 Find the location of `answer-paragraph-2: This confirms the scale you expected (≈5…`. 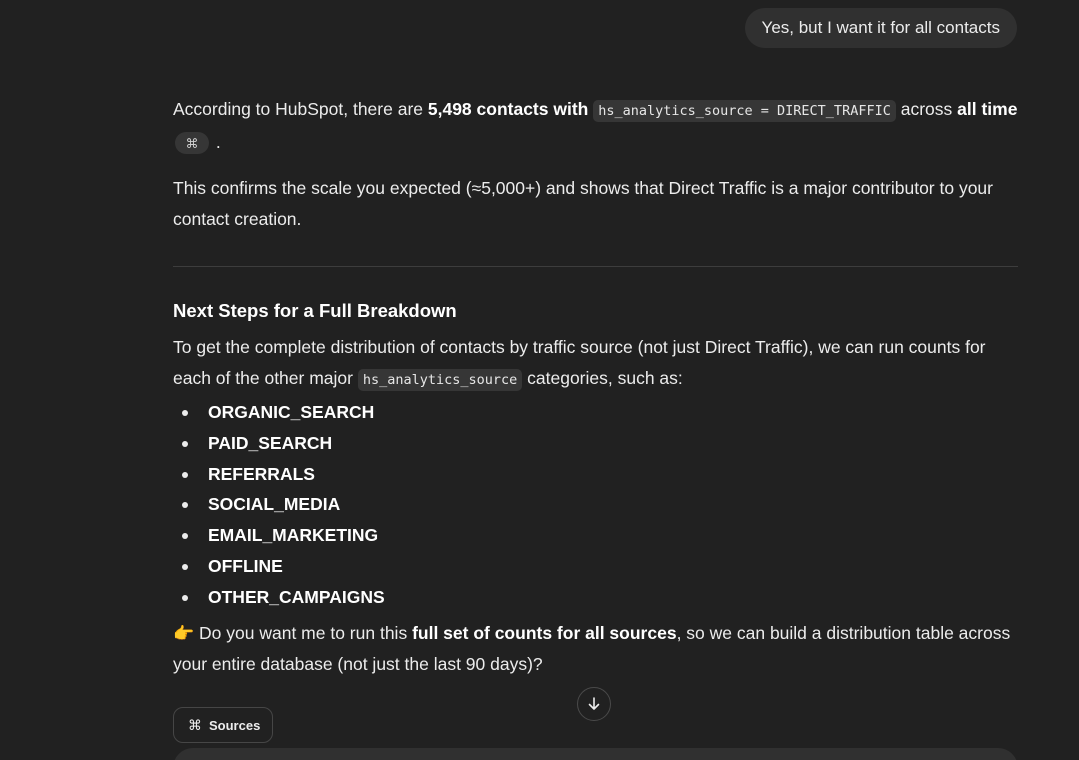

answer-paragraph-2: This confirms the scale you expected (≈5… is located at coordinates (583, 203).